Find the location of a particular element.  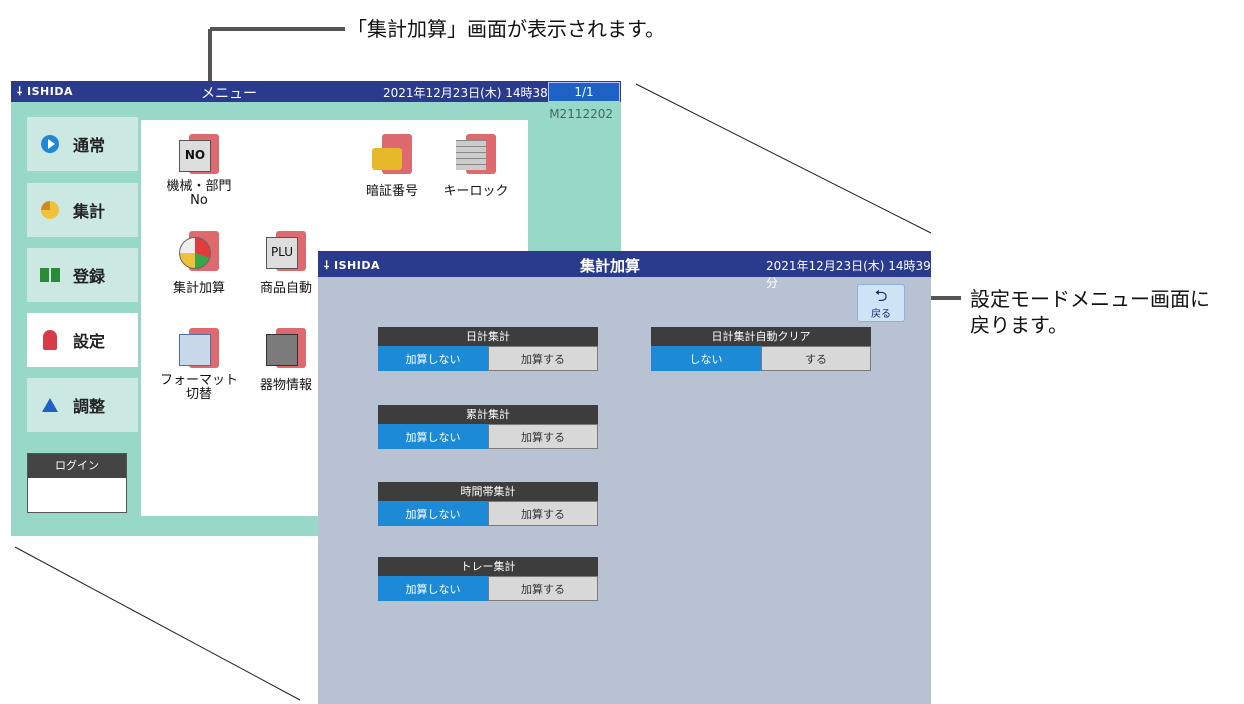

menu-header: ⸸ ISHIDA メニュー 2021年12月23日(木) 14時38分 1/1 is located at coordinates (316, 91).